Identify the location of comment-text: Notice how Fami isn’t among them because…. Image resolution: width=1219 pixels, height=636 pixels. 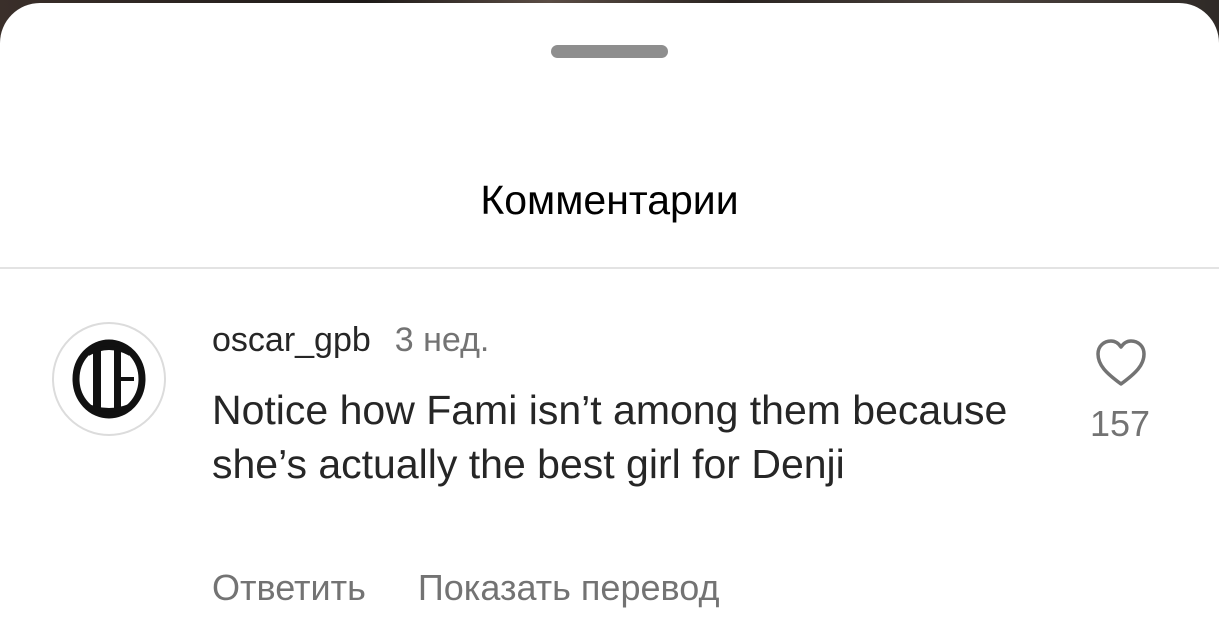
(610, 437).